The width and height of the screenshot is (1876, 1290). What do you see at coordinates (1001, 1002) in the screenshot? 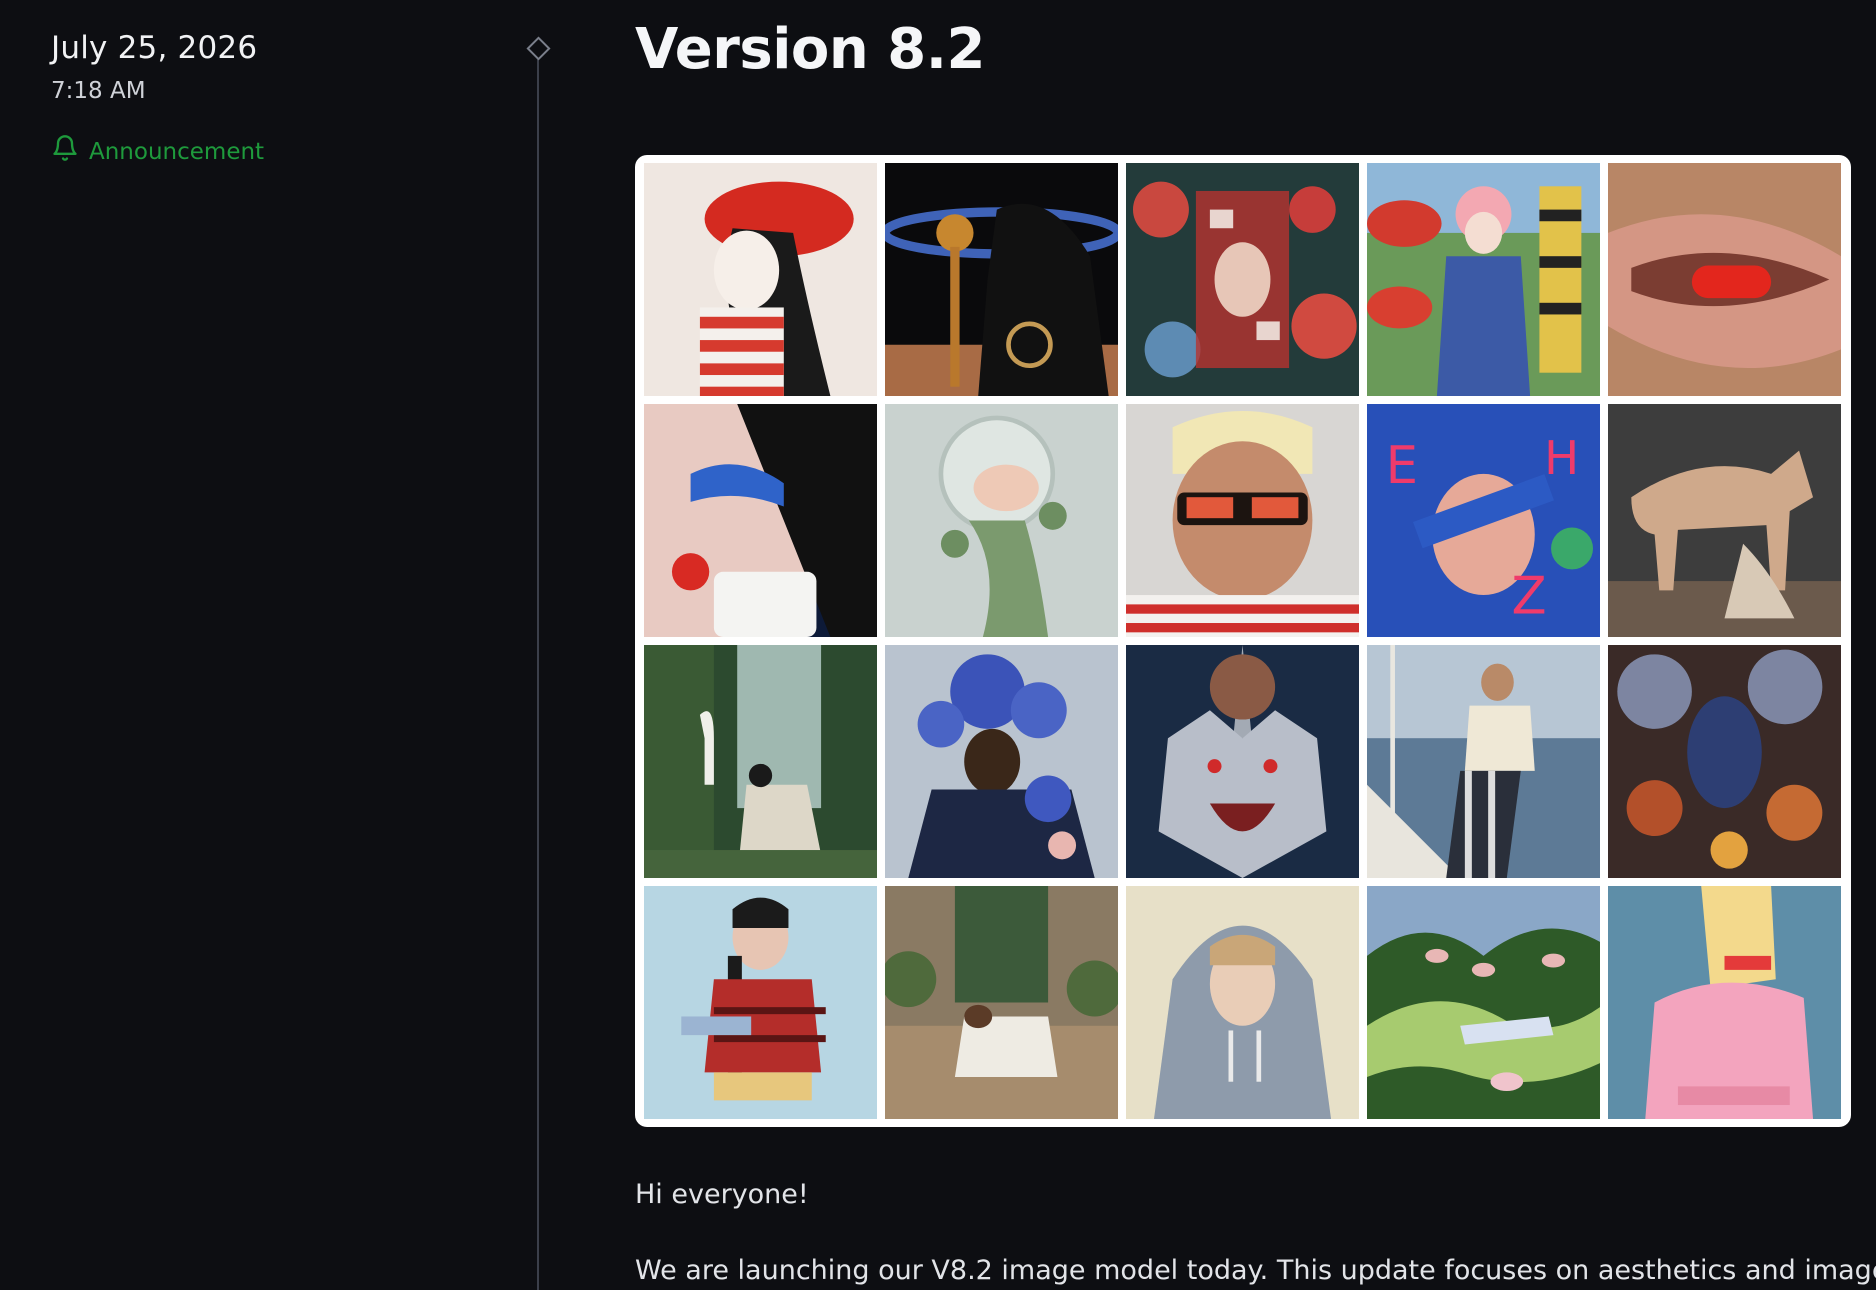
I see `gallery-image-courtyard-chairs` at bounding box center [1001, 1002].